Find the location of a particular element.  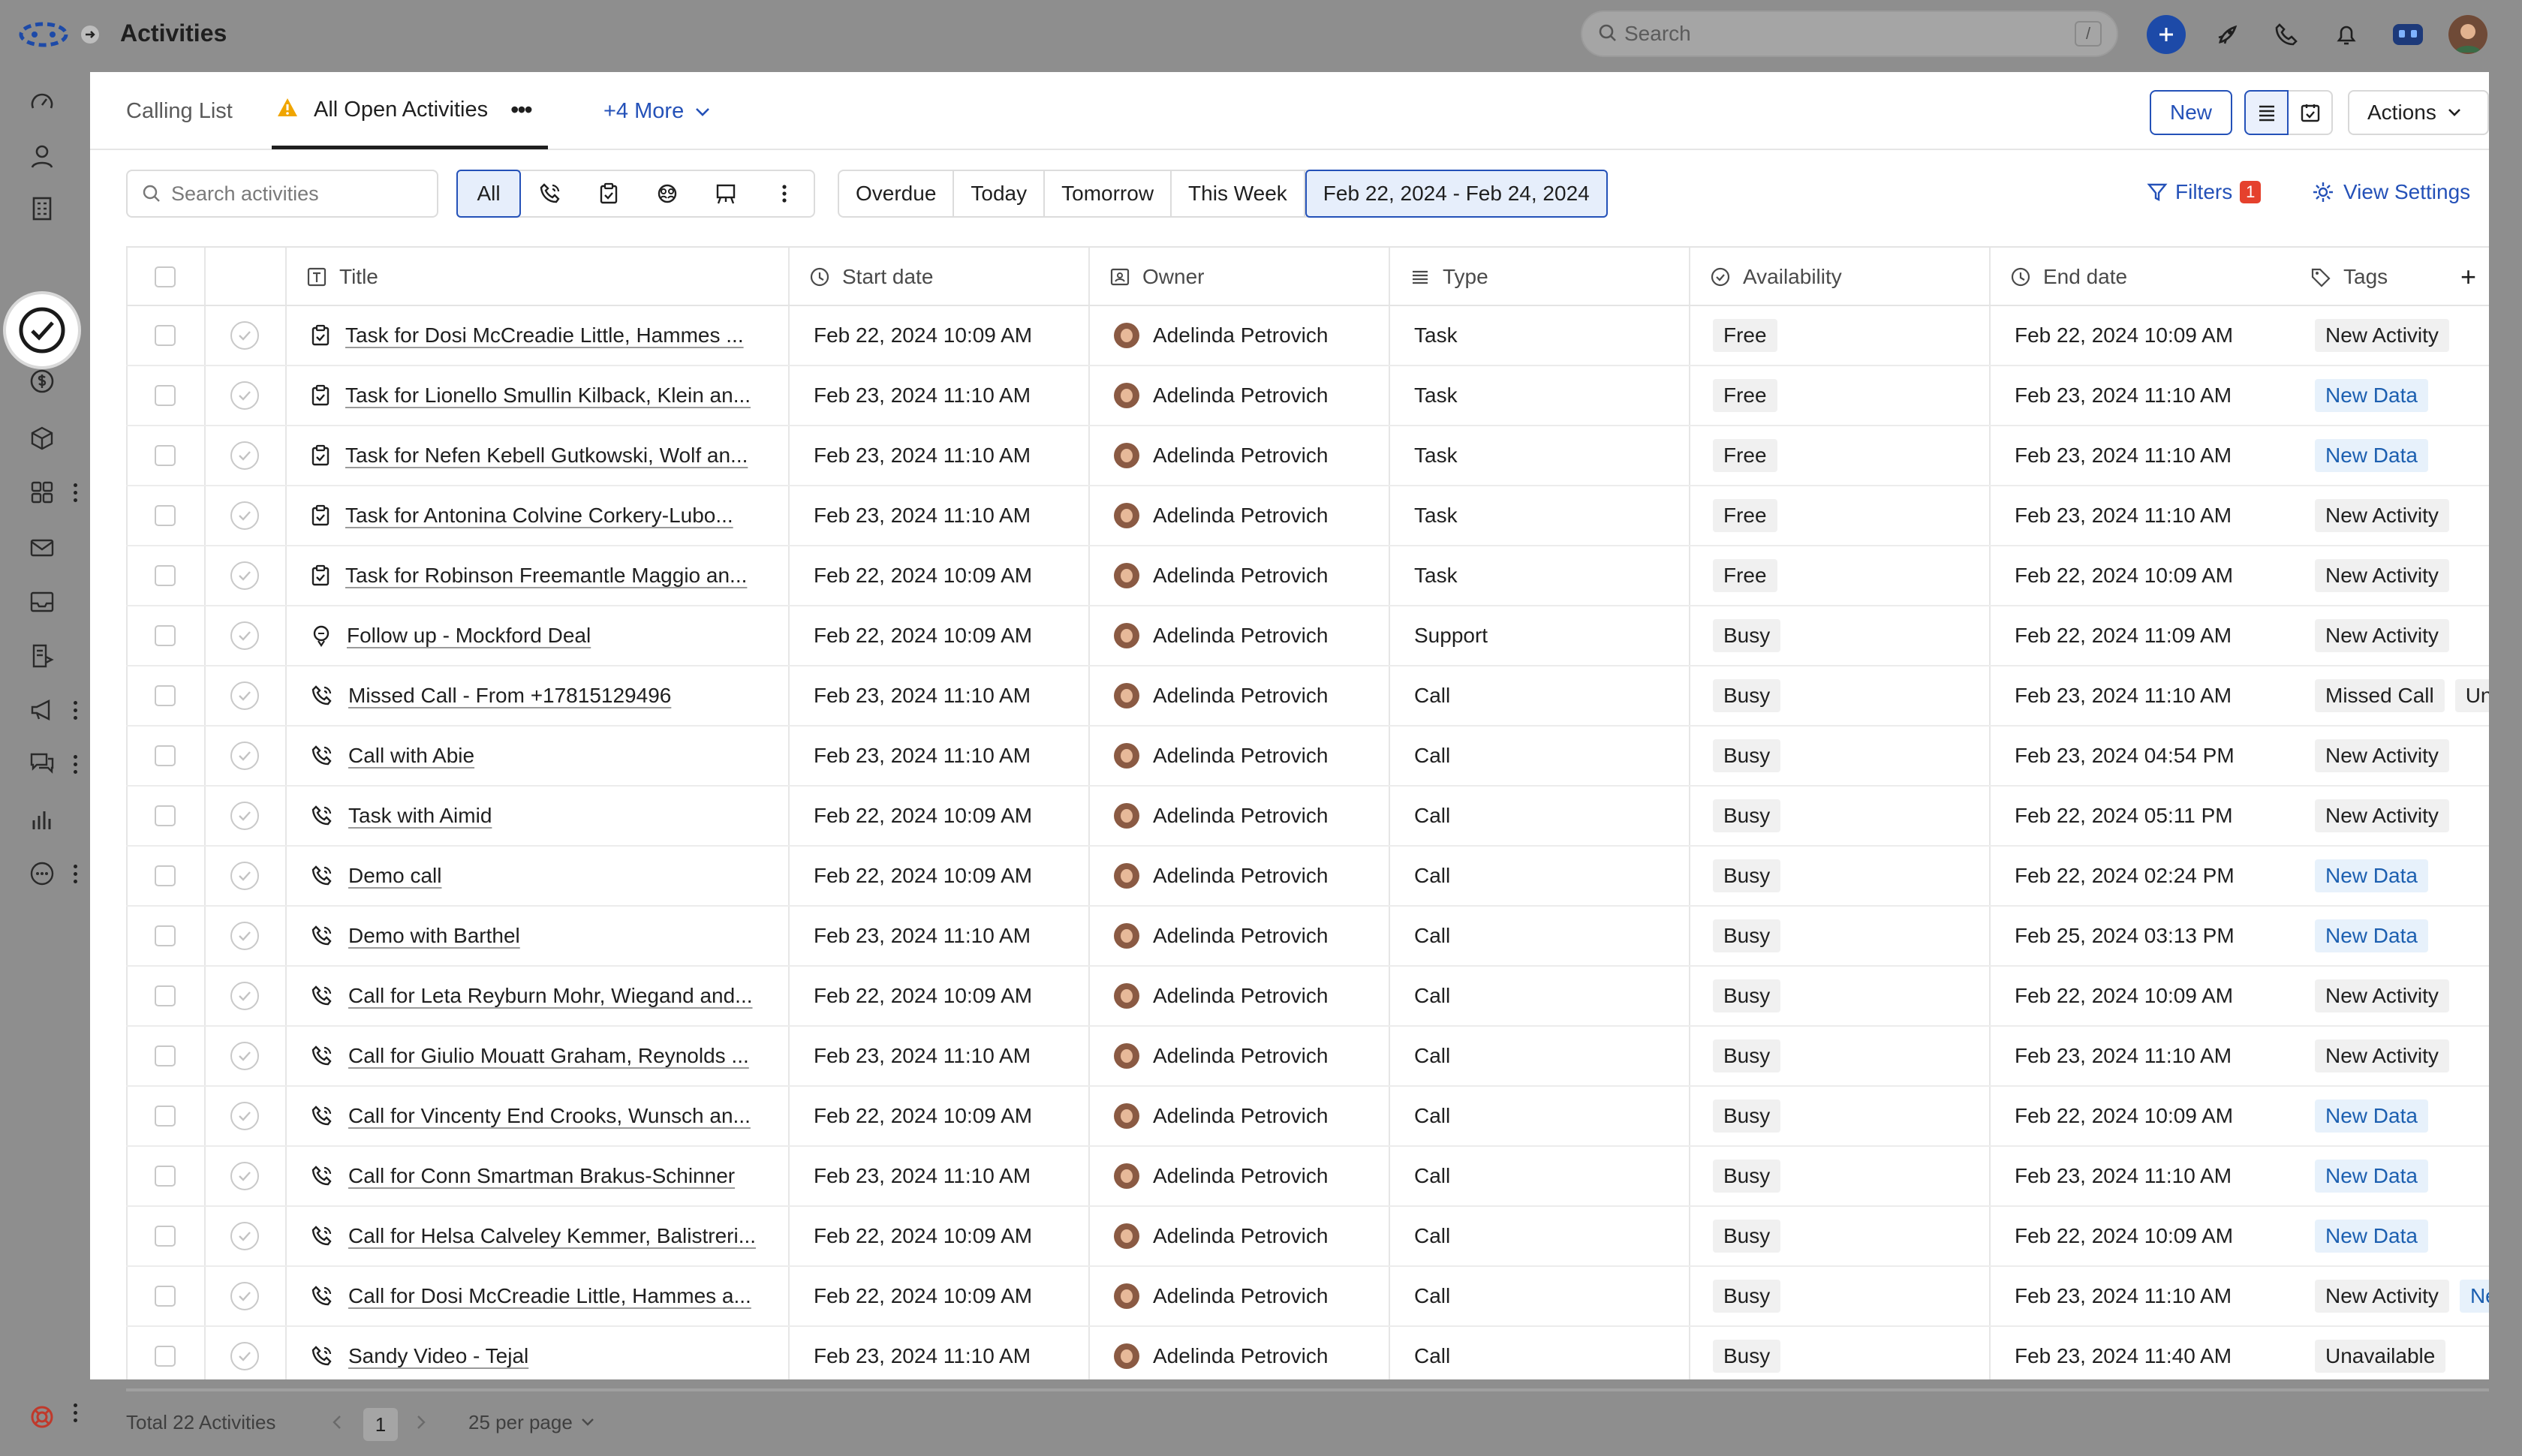

activity-title-link: Demo call is located at coordinates (394, 876).